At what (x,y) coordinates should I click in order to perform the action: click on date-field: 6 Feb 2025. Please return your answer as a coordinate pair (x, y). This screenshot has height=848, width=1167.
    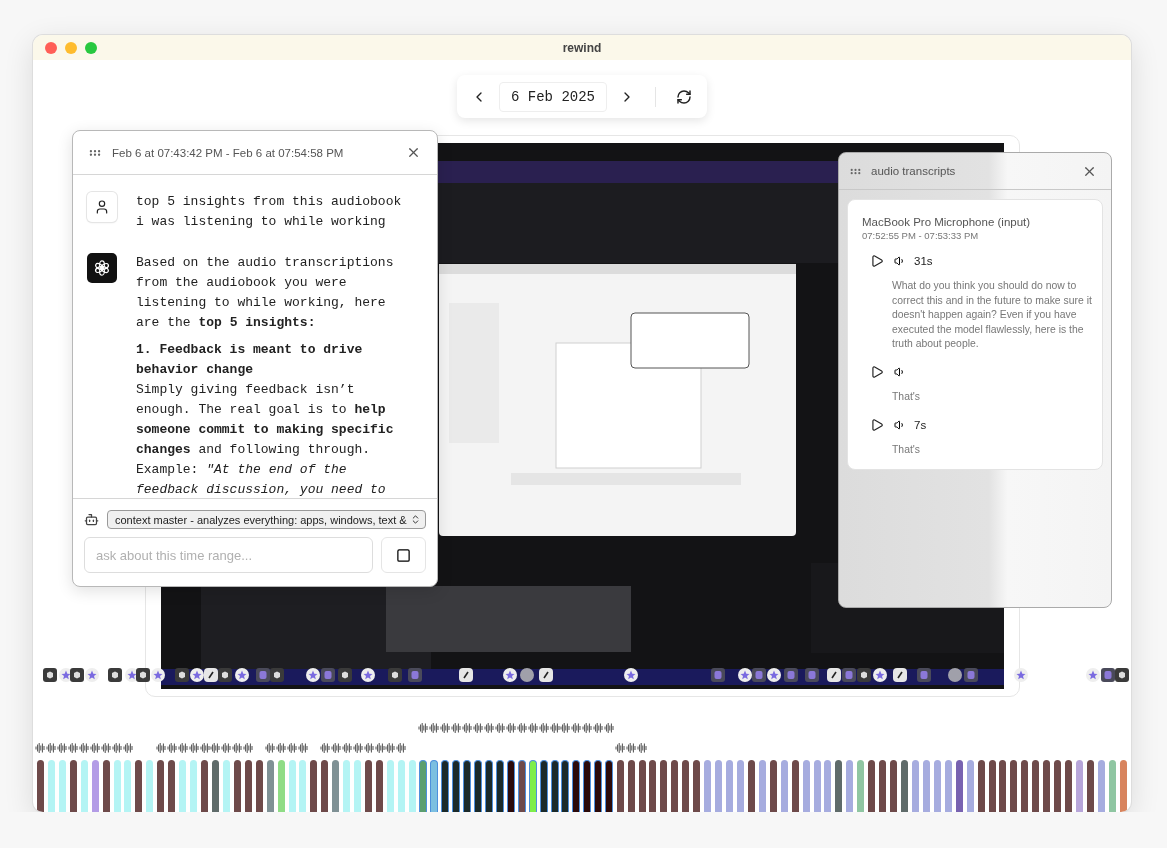
    Looking at the image, I should click on (553, 96).